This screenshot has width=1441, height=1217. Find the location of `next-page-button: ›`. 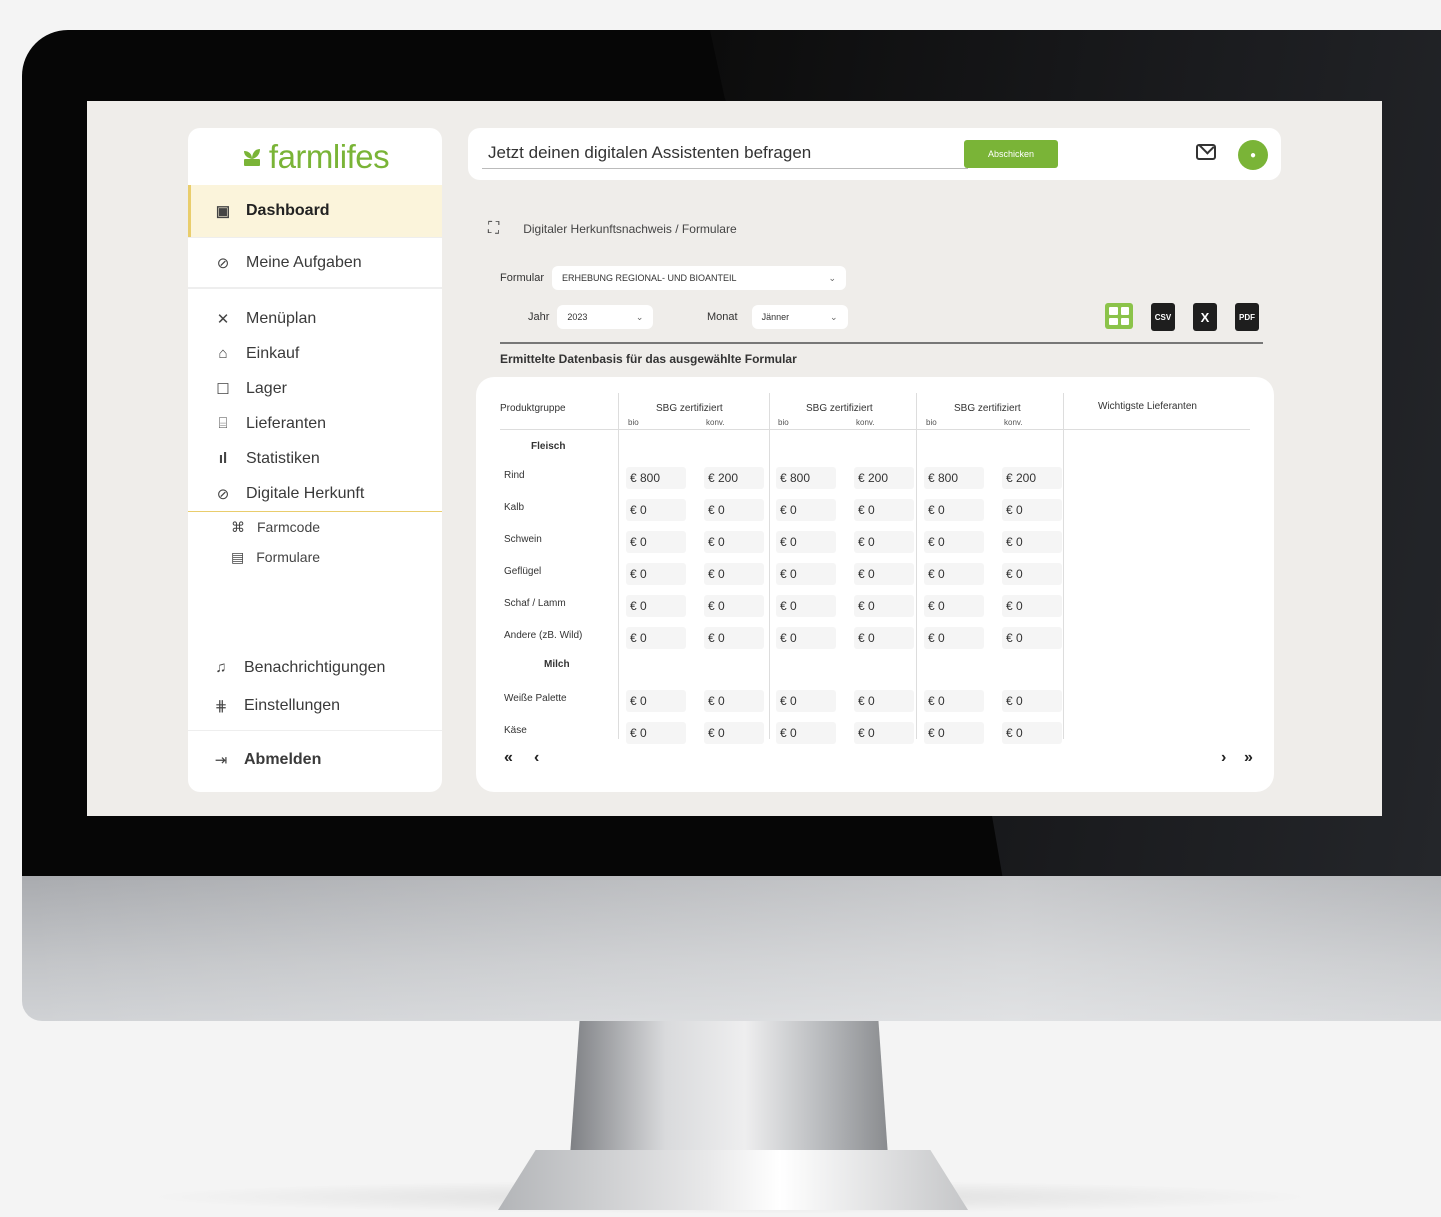

next-page-button: › is located at coordinates (1223, 758).